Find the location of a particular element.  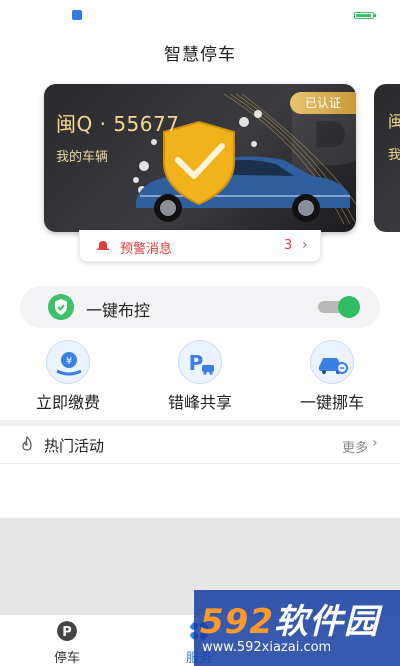

move-car-icon is located at coordinates (332, 362).